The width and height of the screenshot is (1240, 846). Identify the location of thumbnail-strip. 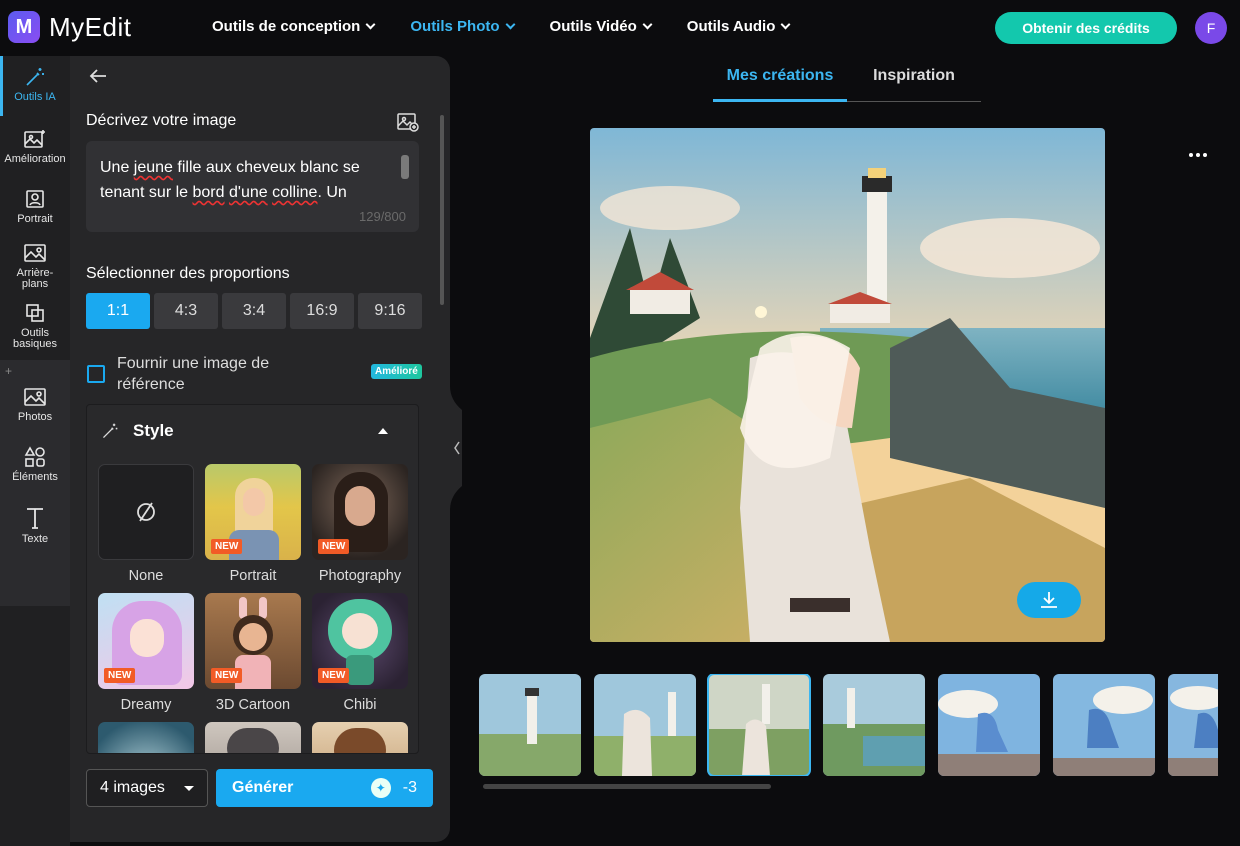
(848, 725).